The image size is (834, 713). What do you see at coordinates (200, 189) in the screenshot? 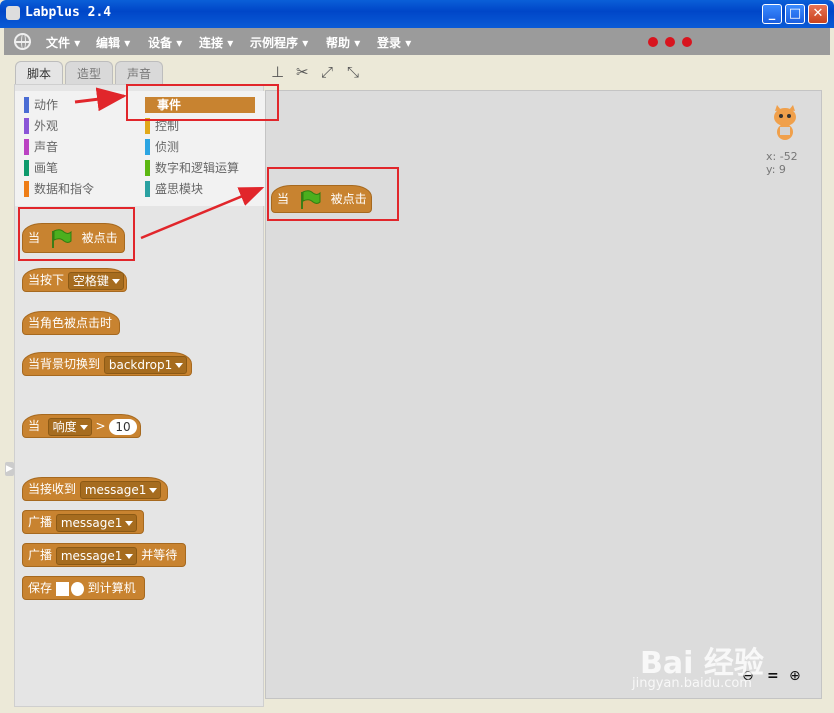
I see `category-labplus-modules: 盛思模块` at bounding box center [200, 189].